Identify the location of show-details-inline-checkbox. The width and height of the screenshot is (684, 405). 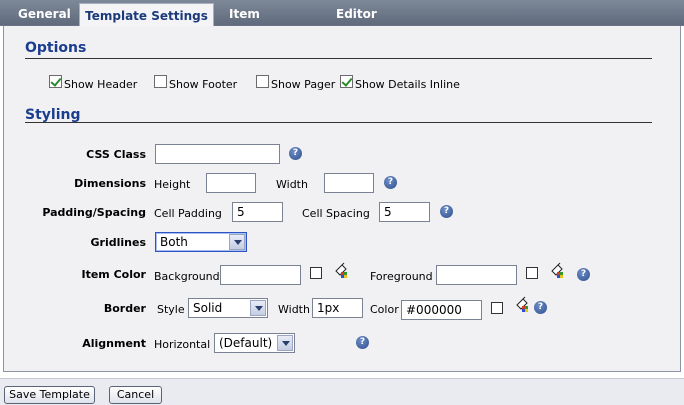
(346, 81).